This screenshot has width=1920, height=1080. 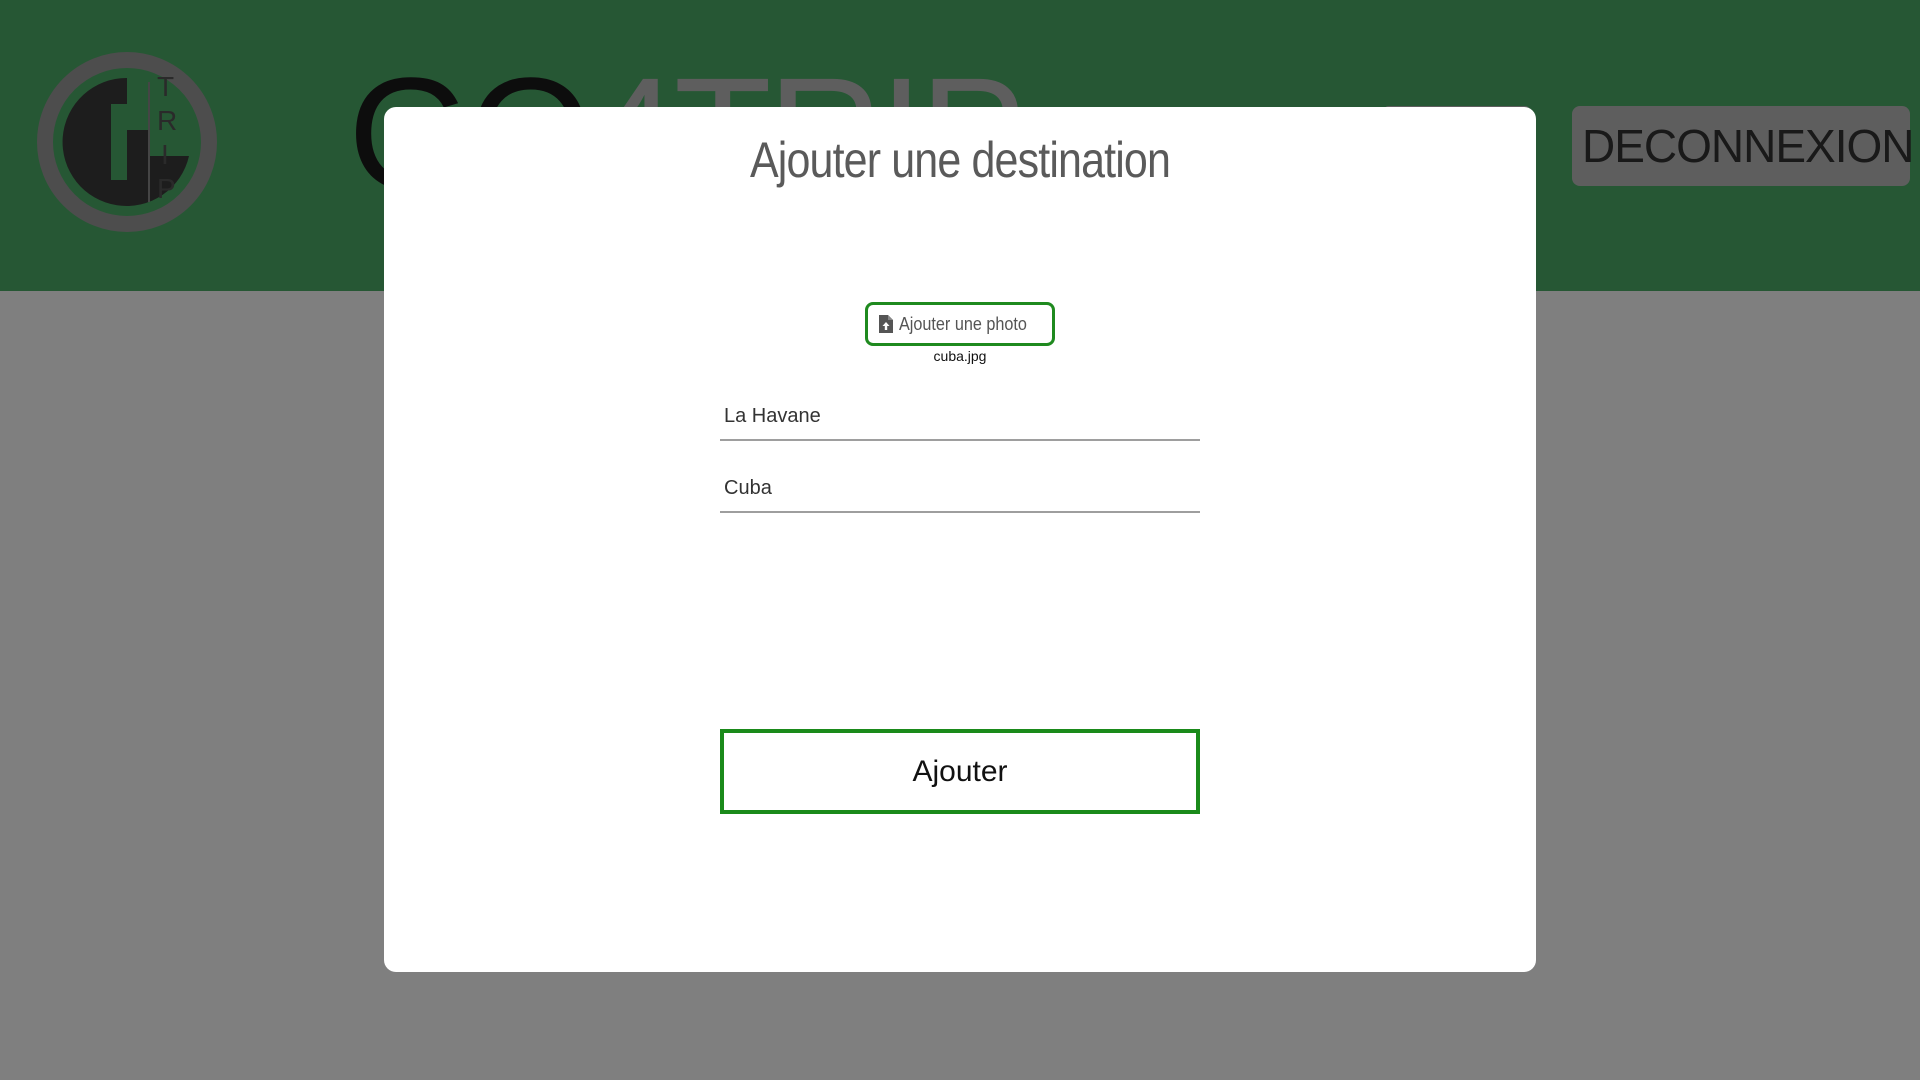 I want to click on add-photo-button: Ajouter une photo, so click(x=960, y=324).